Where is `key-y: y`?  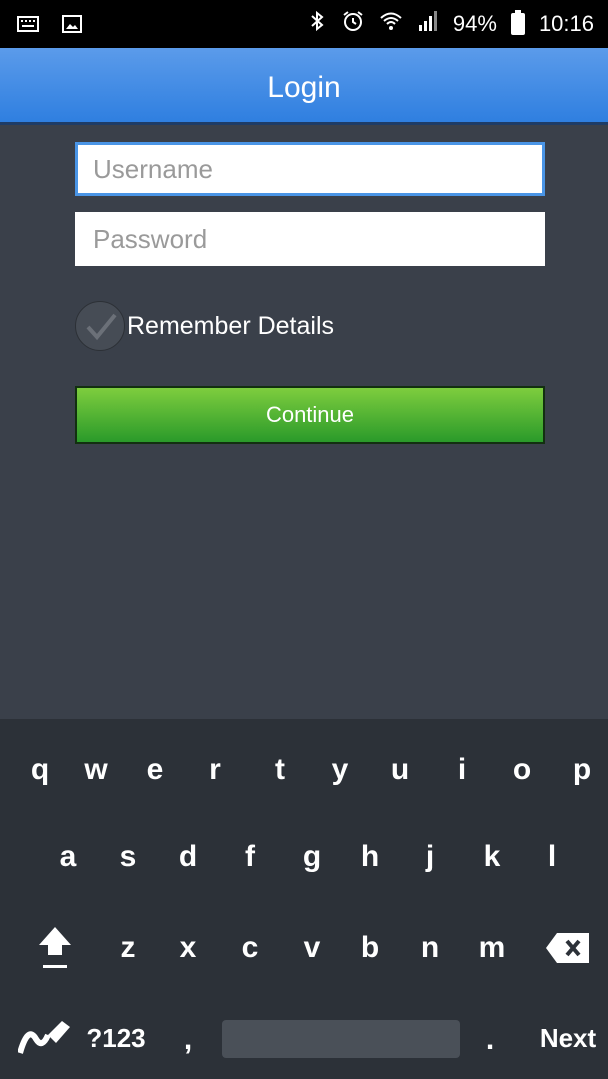 key-y: y is located at coordinates (340, 770).